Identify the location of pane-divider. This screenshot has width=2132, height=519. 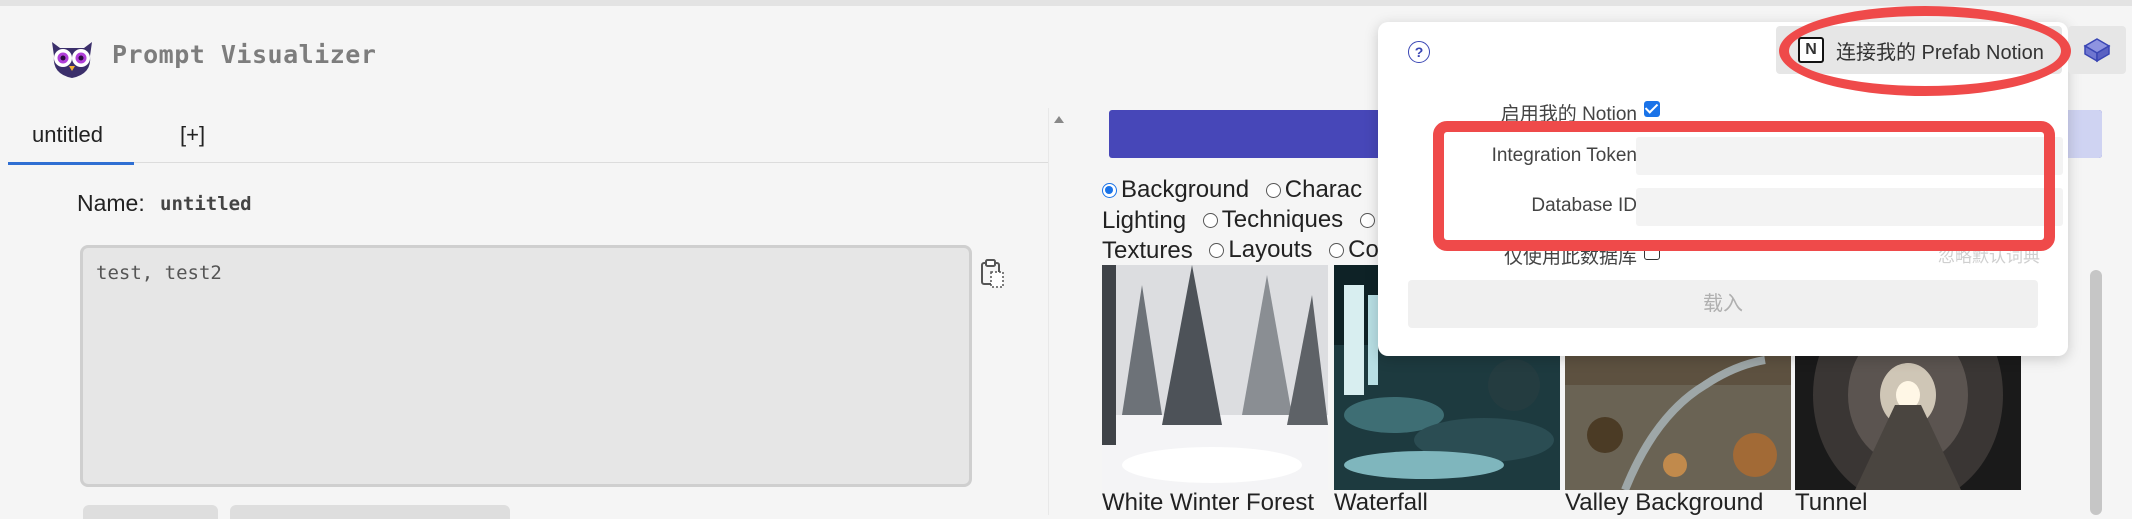
(1048, 311).